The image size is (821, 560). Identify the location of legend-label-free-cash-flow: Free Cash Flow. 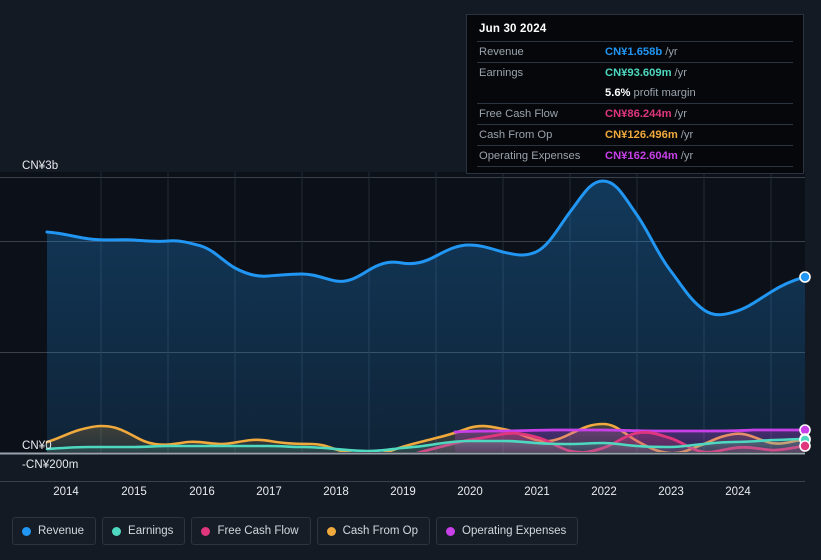
(258, 531).